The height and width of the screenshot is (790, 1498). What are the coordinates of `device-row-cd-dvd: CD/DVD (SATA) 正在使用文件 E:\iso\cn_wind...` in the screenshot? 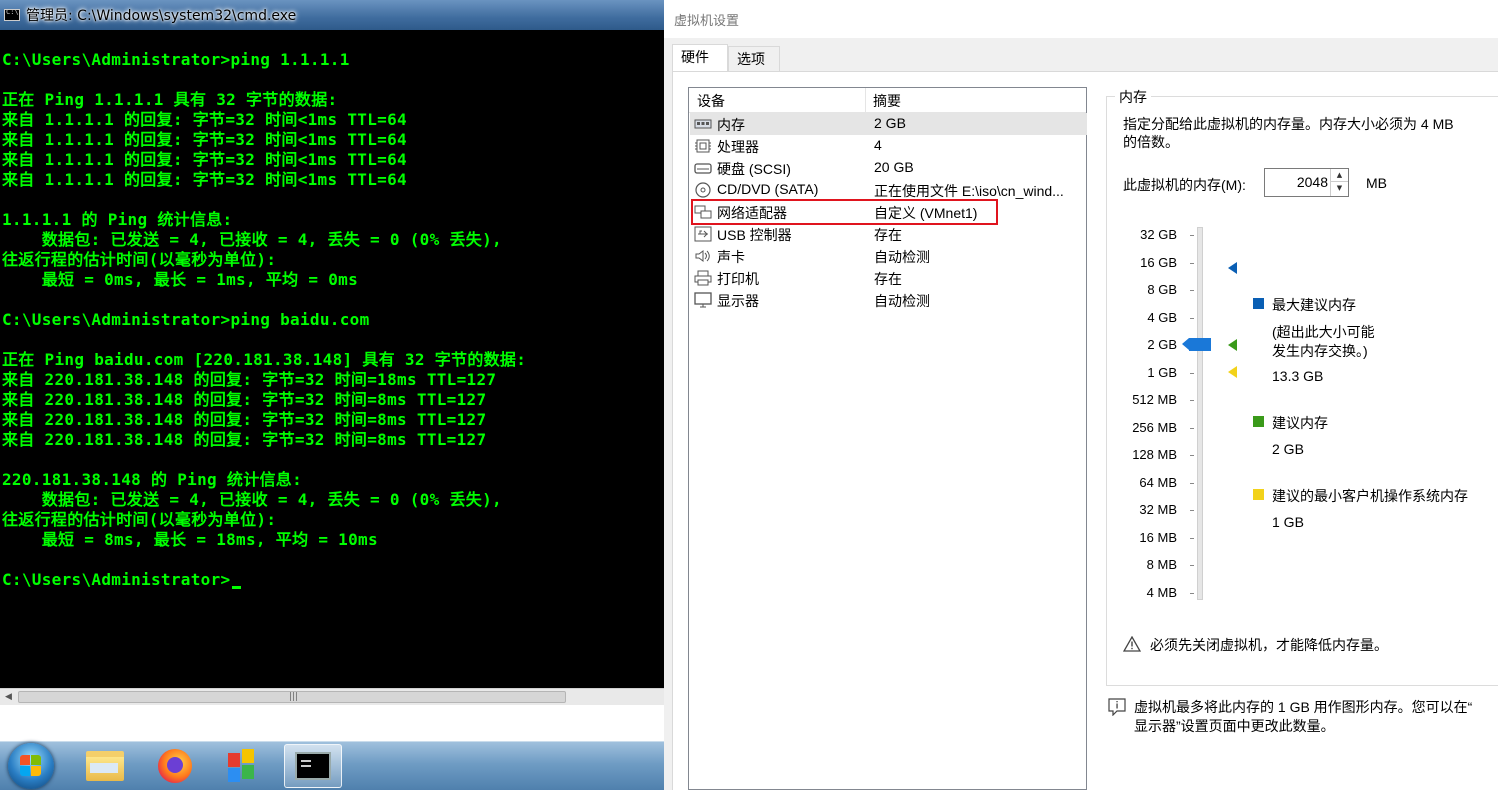 It's located at (888, 190).